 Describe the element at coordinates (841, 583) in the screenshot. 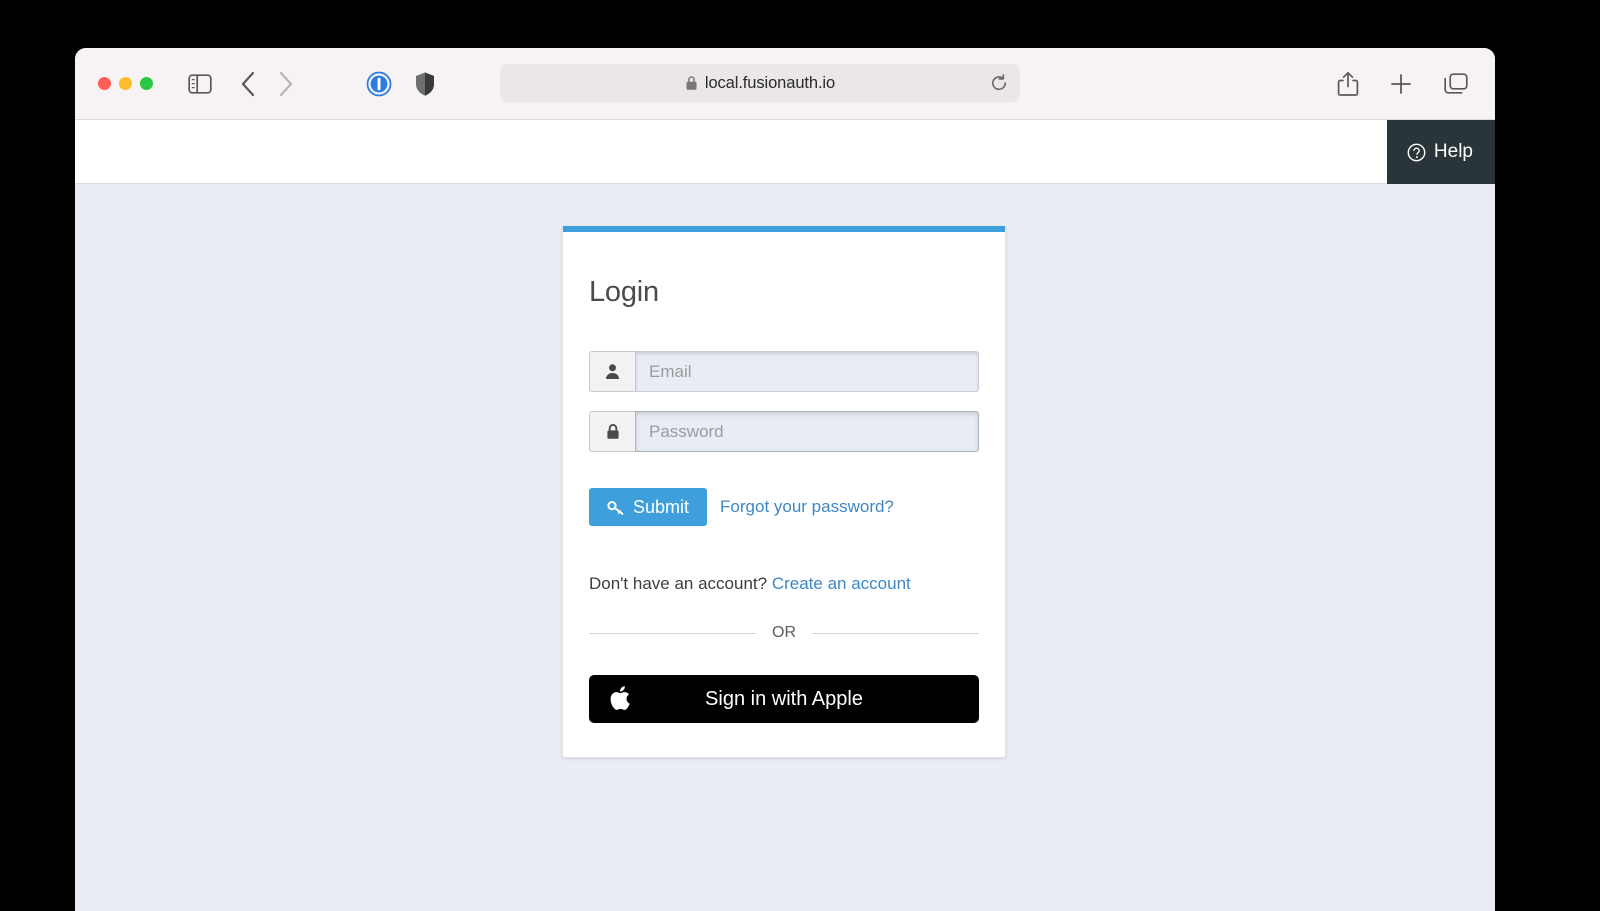

I see `create-account-link: Create an account` at that location.